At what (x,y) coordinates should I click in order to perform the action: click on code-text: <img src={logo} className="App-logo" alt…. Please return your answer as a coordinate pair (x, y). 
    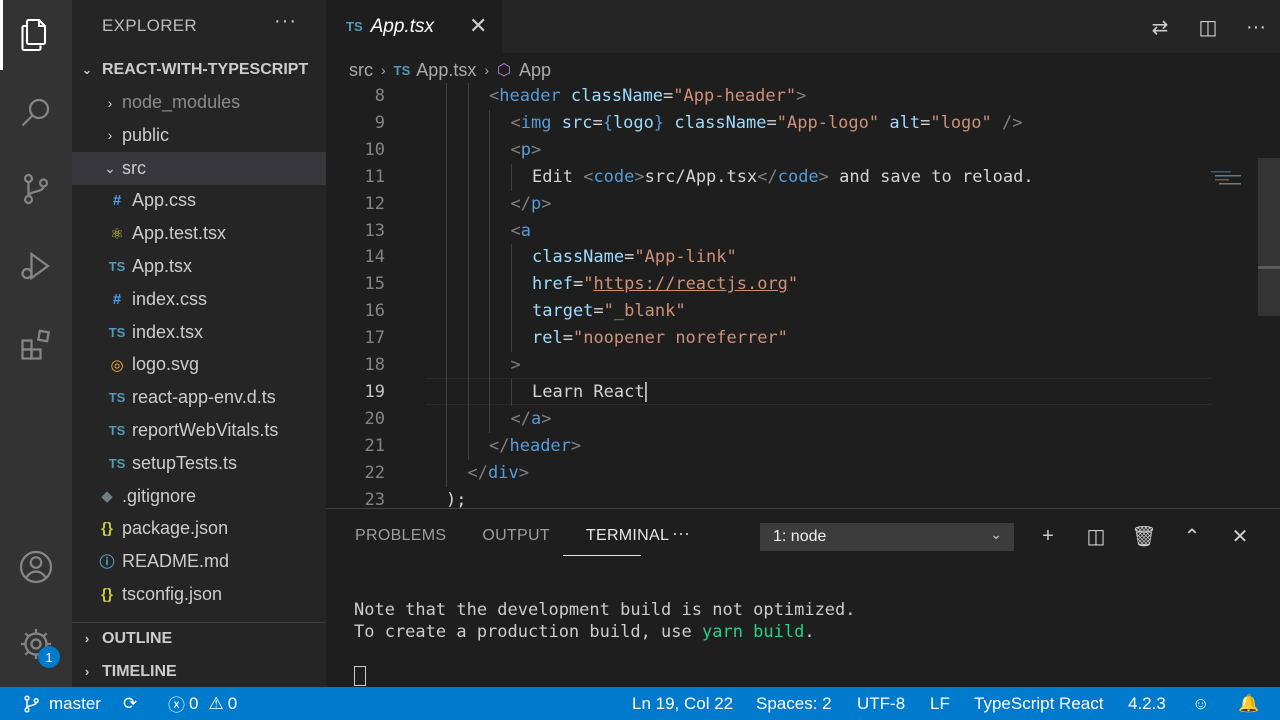
    Looking at the image, I should click on (767, 123).